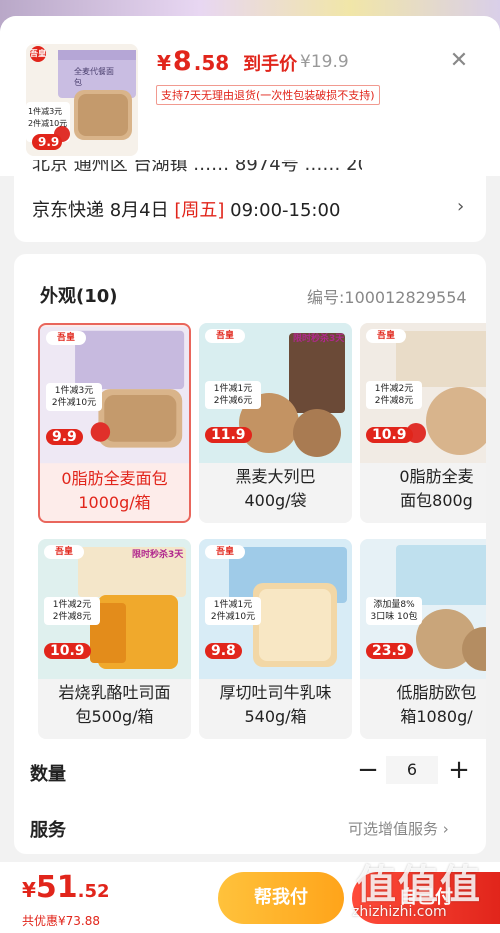 This screenshot has height=933, width=500. What do you see at coordinates (199, 210) in the screenshot?
I see `delivery-weekday: [周五]` at bounding box center [199, 210].